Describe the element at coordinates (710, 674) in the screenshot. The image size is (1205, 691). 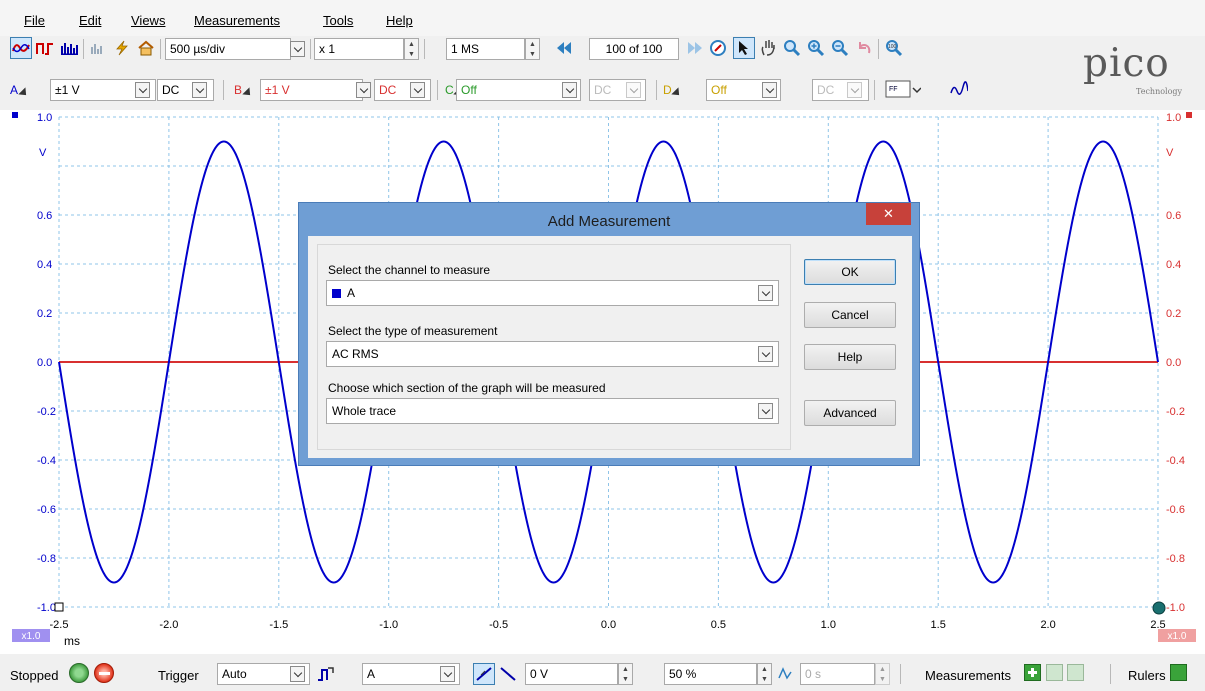
I see `pretrigger-input: 50 %` at that location.